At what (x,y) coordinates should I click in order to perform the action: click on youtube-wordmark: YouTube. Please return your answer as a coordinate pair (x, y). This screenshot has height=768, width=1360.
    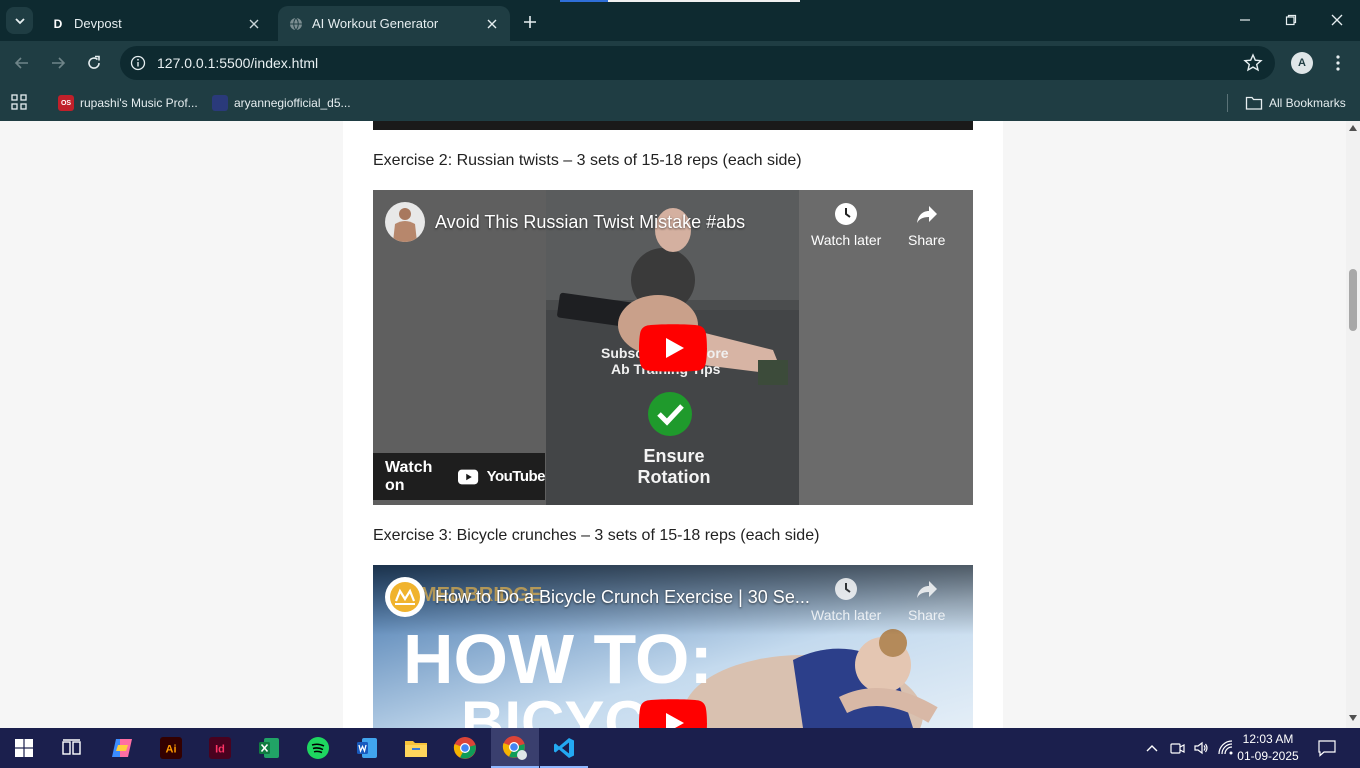
    Looking at the image, I should click on (516, 476).